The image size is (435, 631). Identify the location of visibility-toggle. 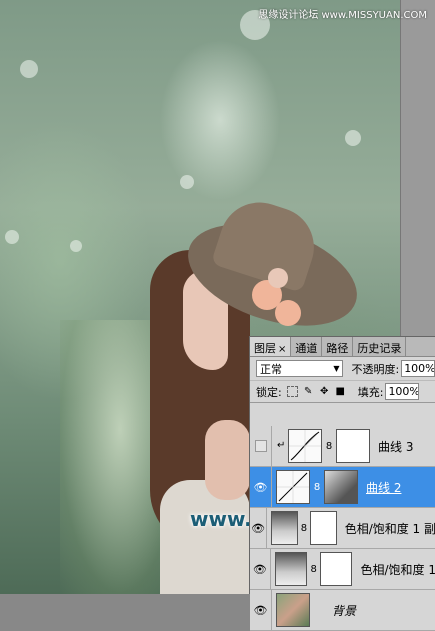
(261, 446).